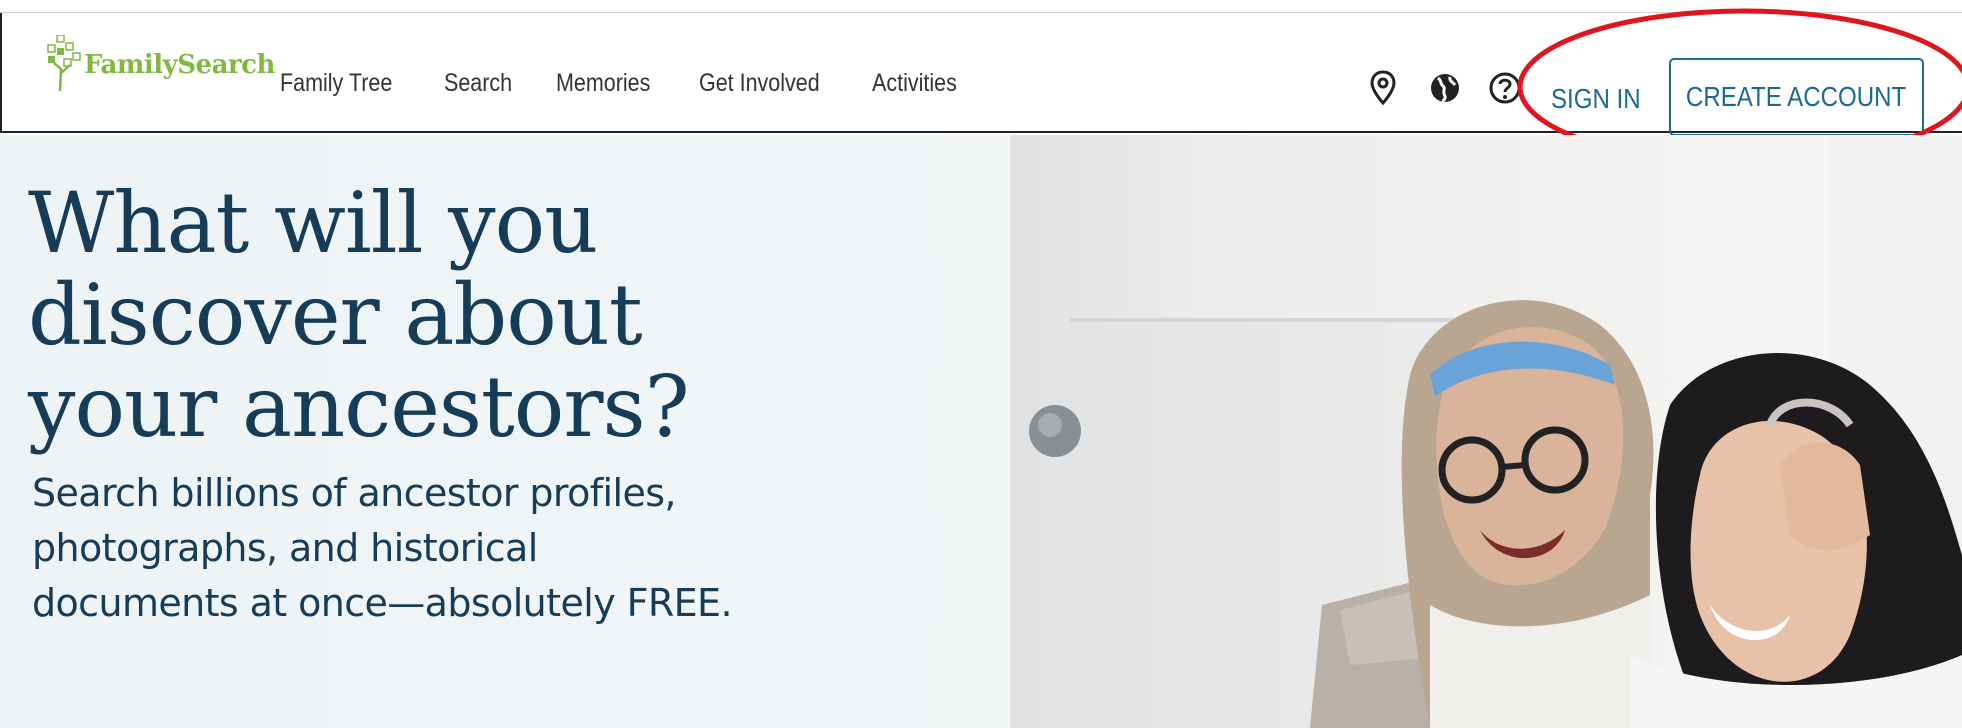 The height and width of the screenshot is (728, 1962). What do you see at coordinates (64, 63) in the screenshot?
I see `tree-logo-icon` at bounding box center [64, 63].